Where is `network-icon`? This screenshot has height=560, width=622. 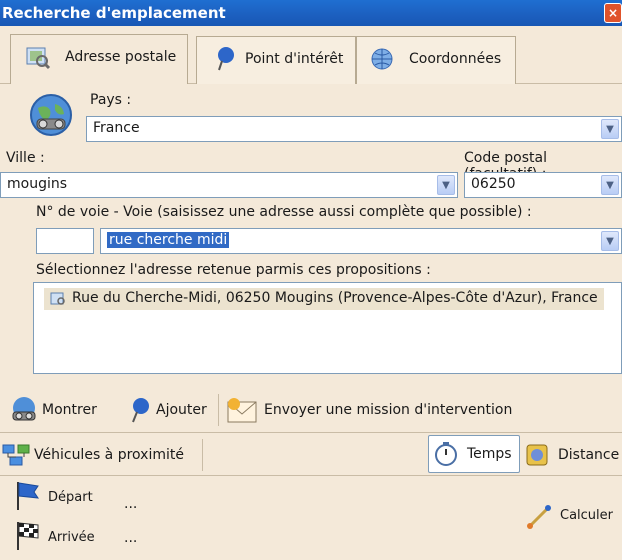 network-icon is located at coordinates (16, 455).